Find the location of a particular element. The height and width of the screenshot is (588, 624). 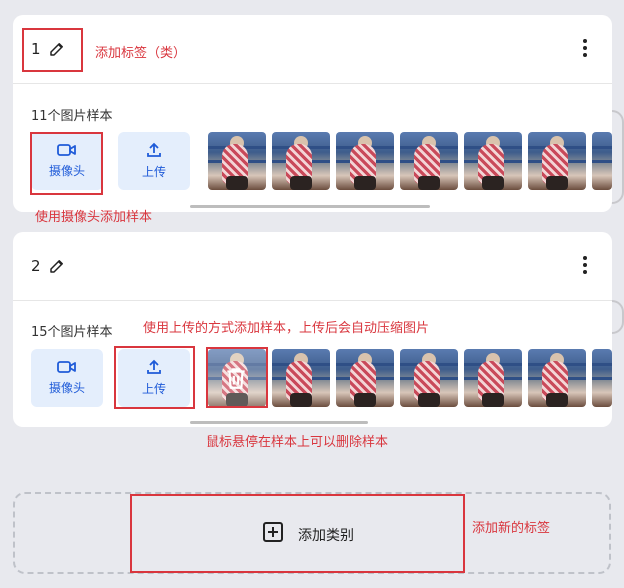

annotation-edit-note: 添加标签（类） is located at coordinates (141, 53).